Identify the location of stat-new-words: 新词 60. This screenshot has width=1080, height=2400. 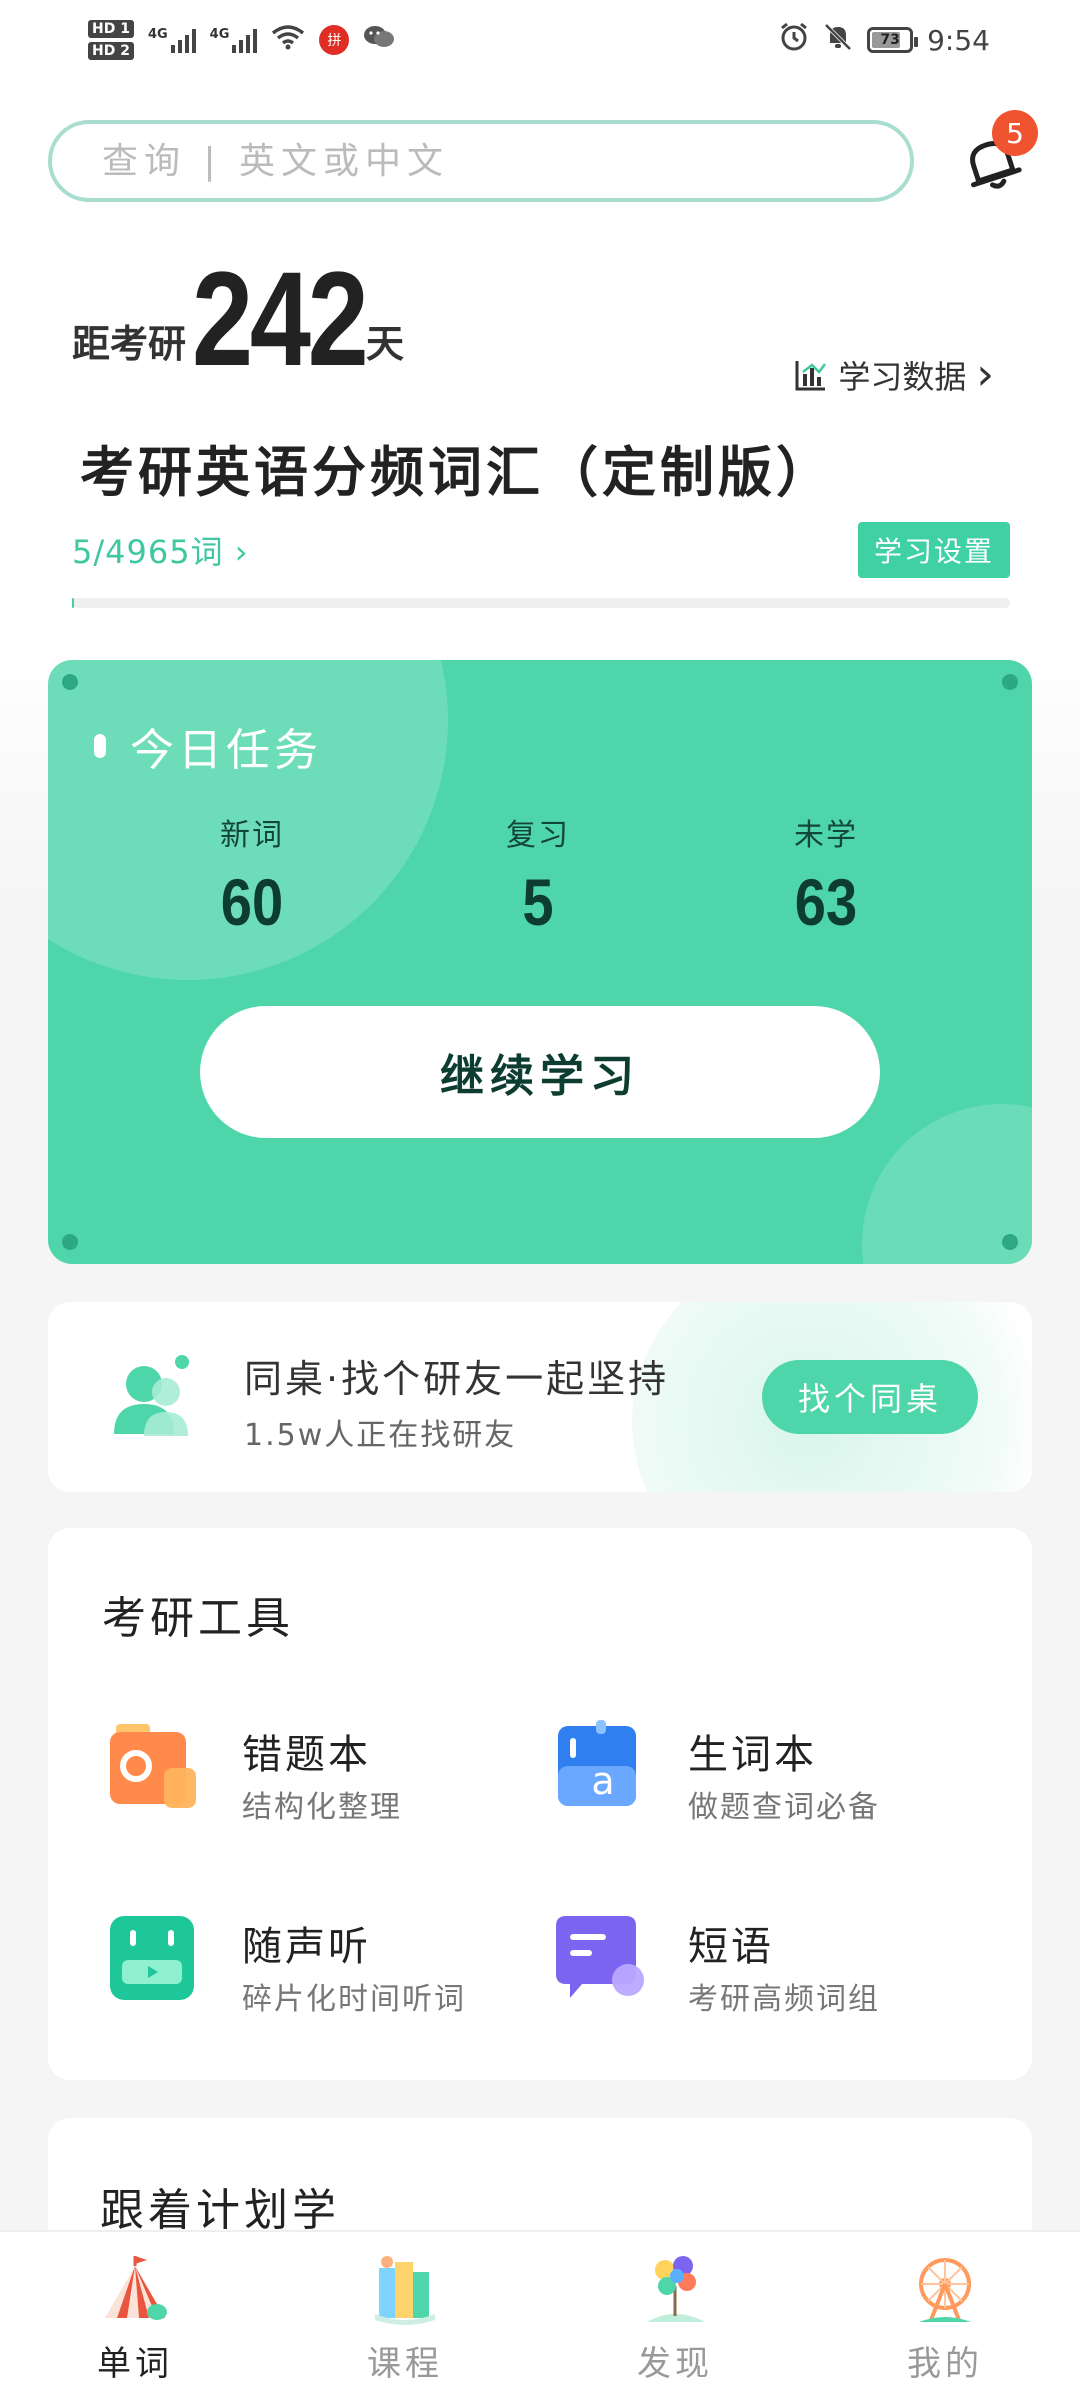
(252, 875).